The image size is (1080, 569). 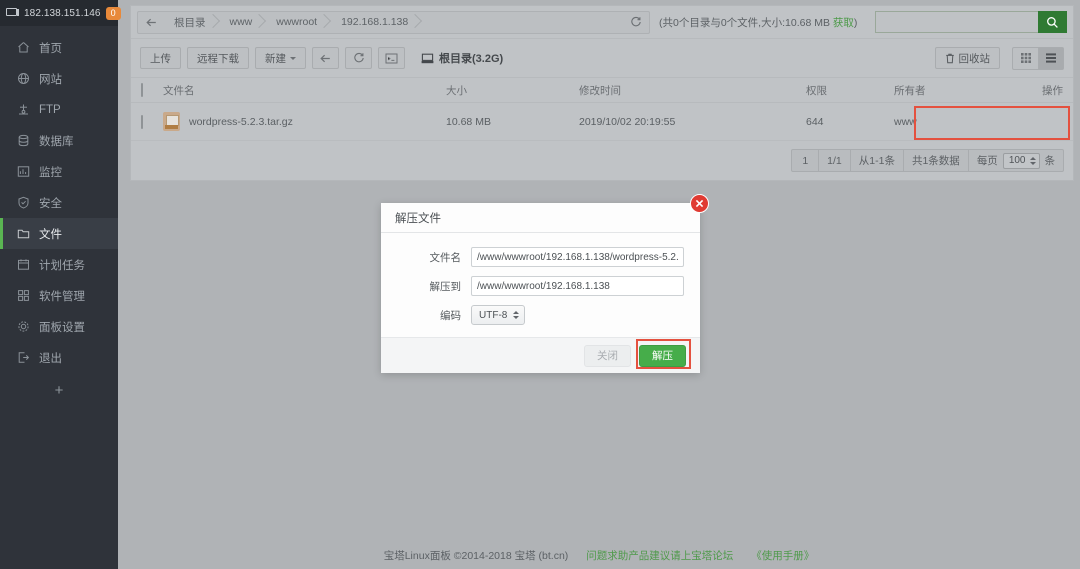 I want to click on page-size-select: 100, so click(x=1021, y=160).